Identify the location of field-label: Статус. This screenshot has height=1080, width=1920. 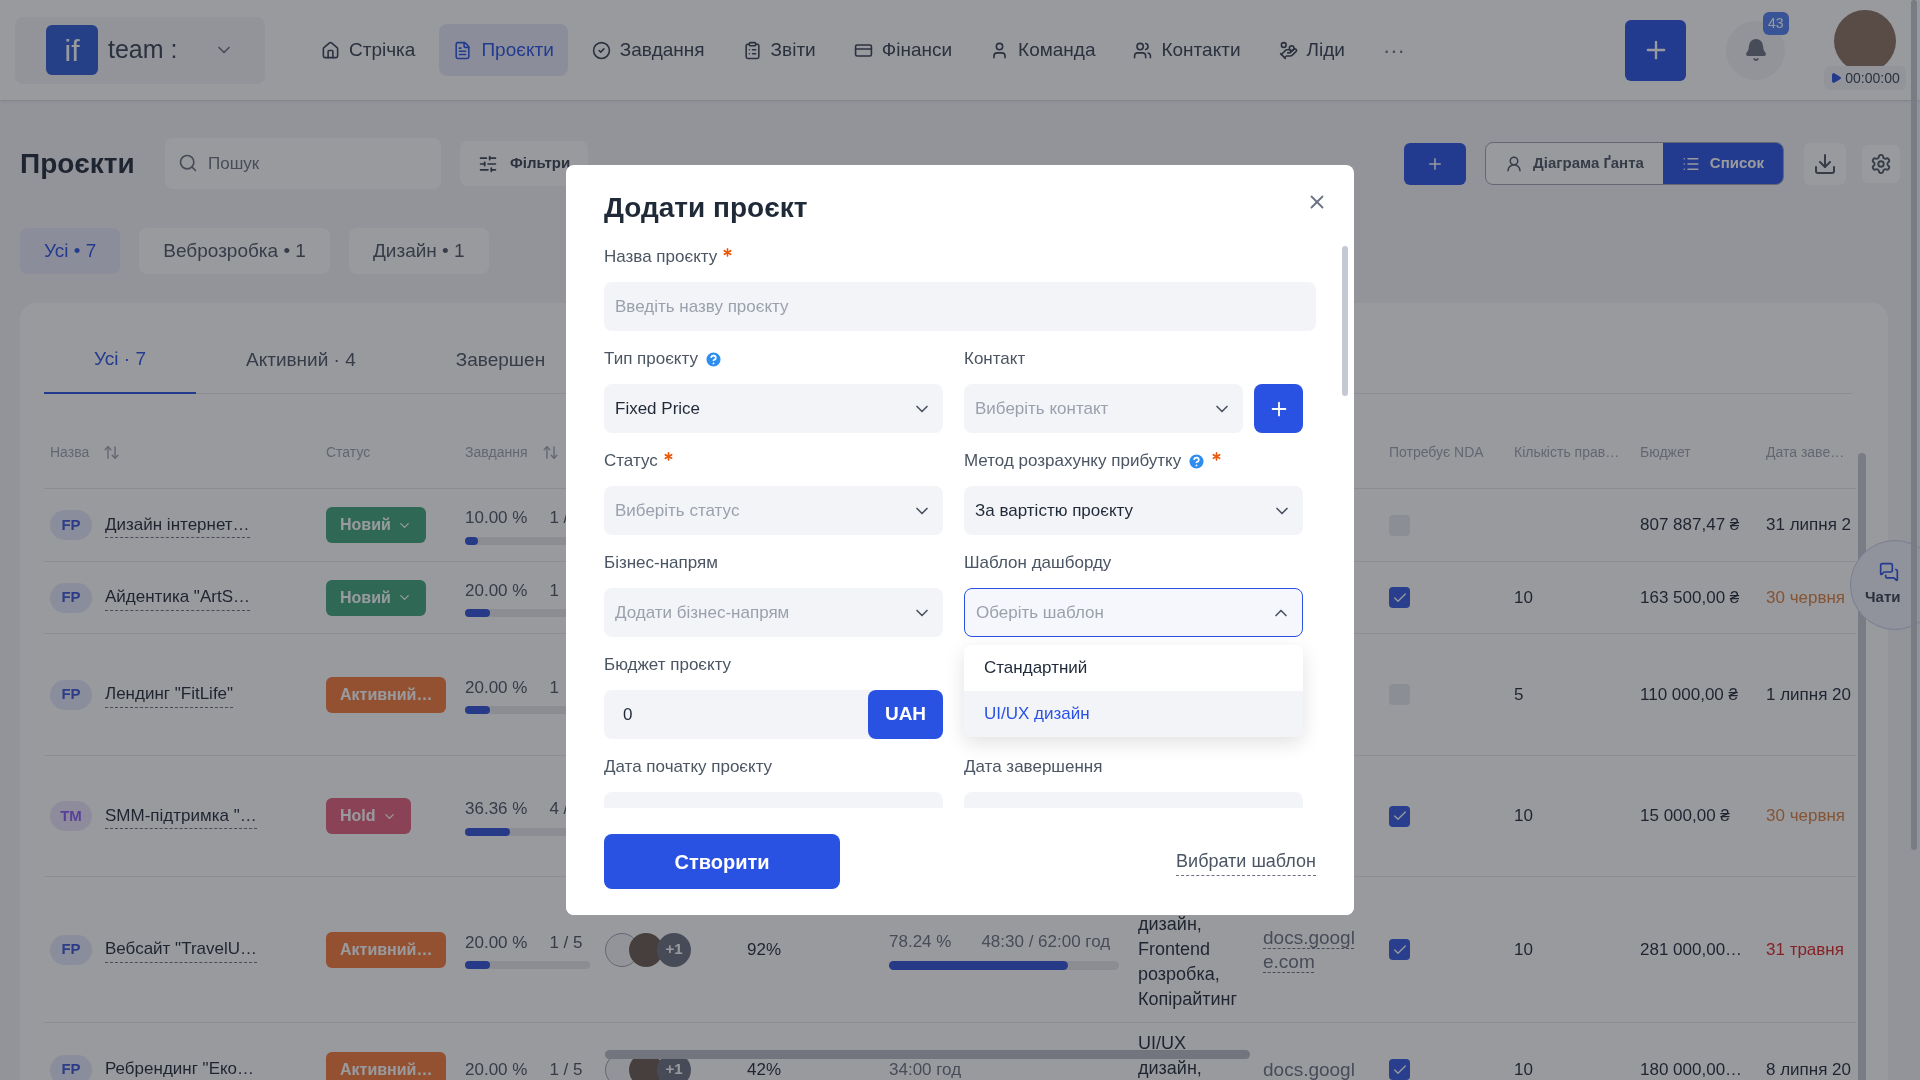
(631, 461).